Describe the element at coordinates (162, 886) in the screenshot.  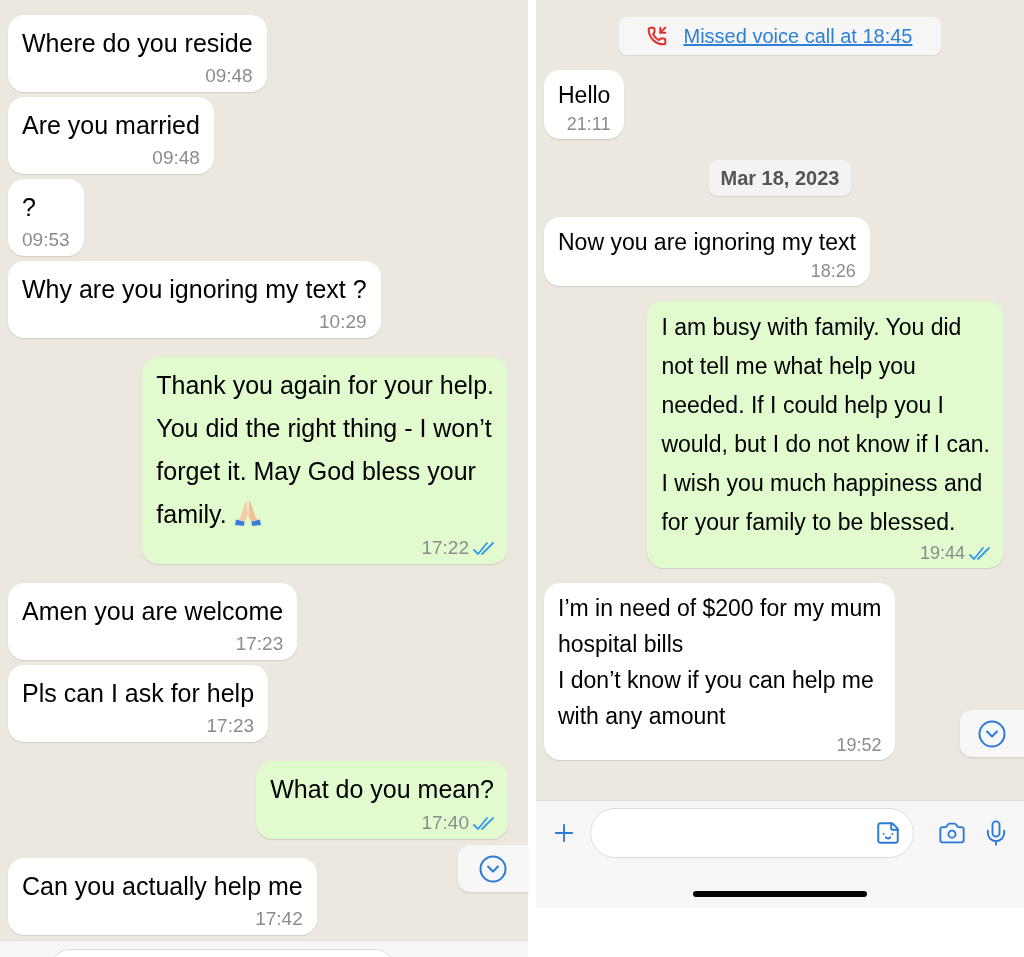
I see `message-text: Can you actually help me` at that location.